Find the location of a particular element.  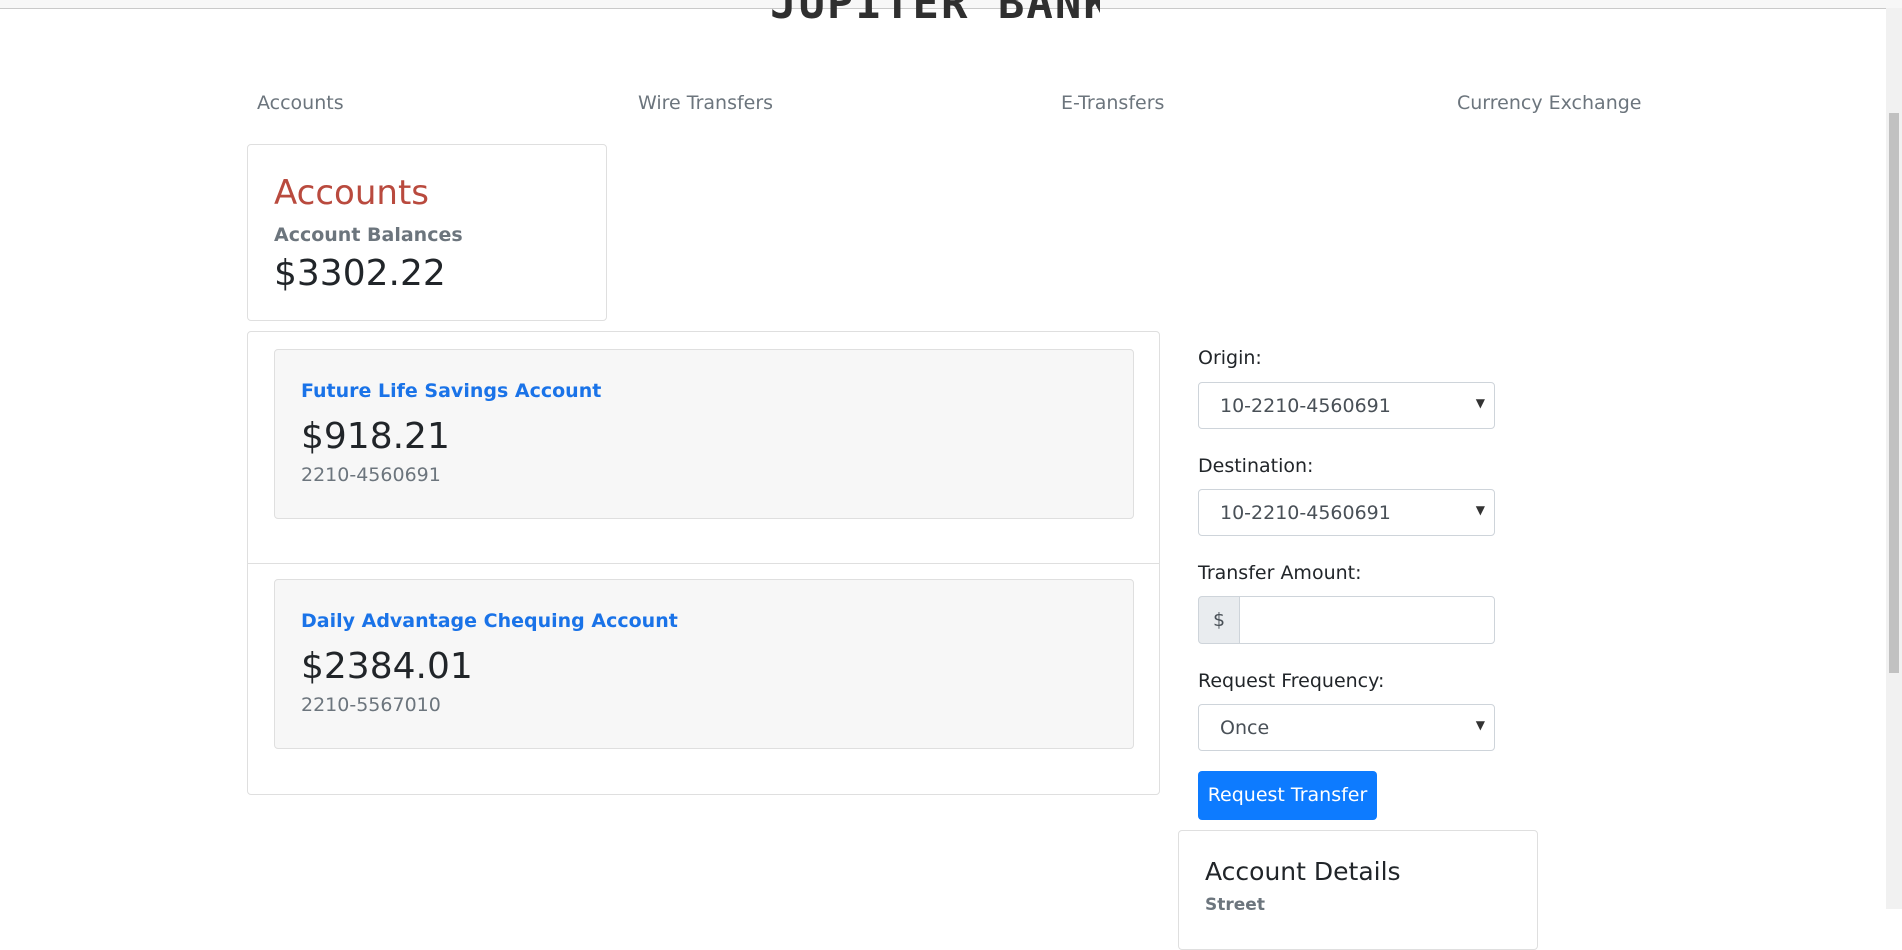

frequency-selected-value: Once is located at coordinates (1245, 728).